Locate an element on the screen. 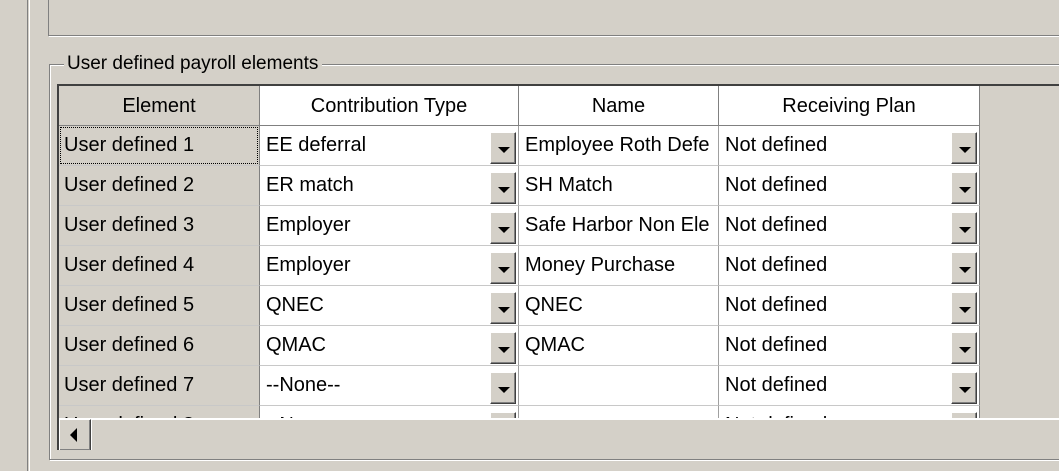  element-cell-text: User defined 7 is located at coordinates (129, 385).